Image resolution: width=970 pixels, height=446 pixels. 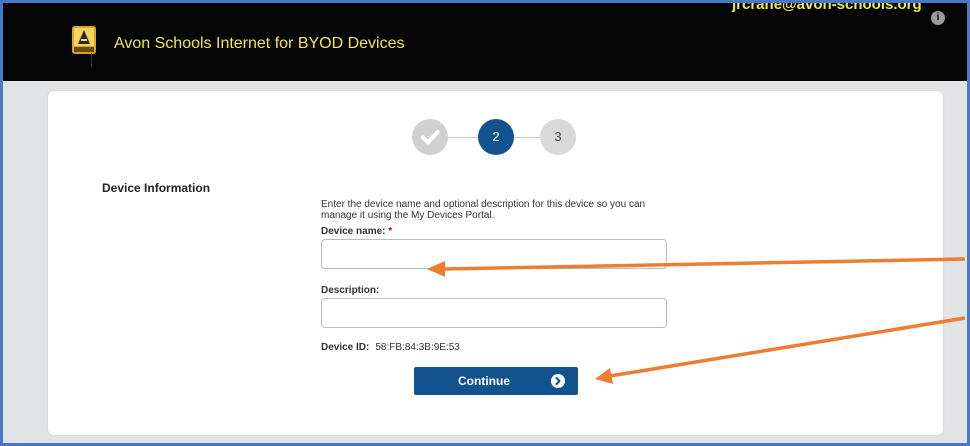 What do you see at coordinates (259, 43) in the screenshot?
I see `app-title: Avon Schools Internet for BYOD Devices` at bounding box center [259, 43].